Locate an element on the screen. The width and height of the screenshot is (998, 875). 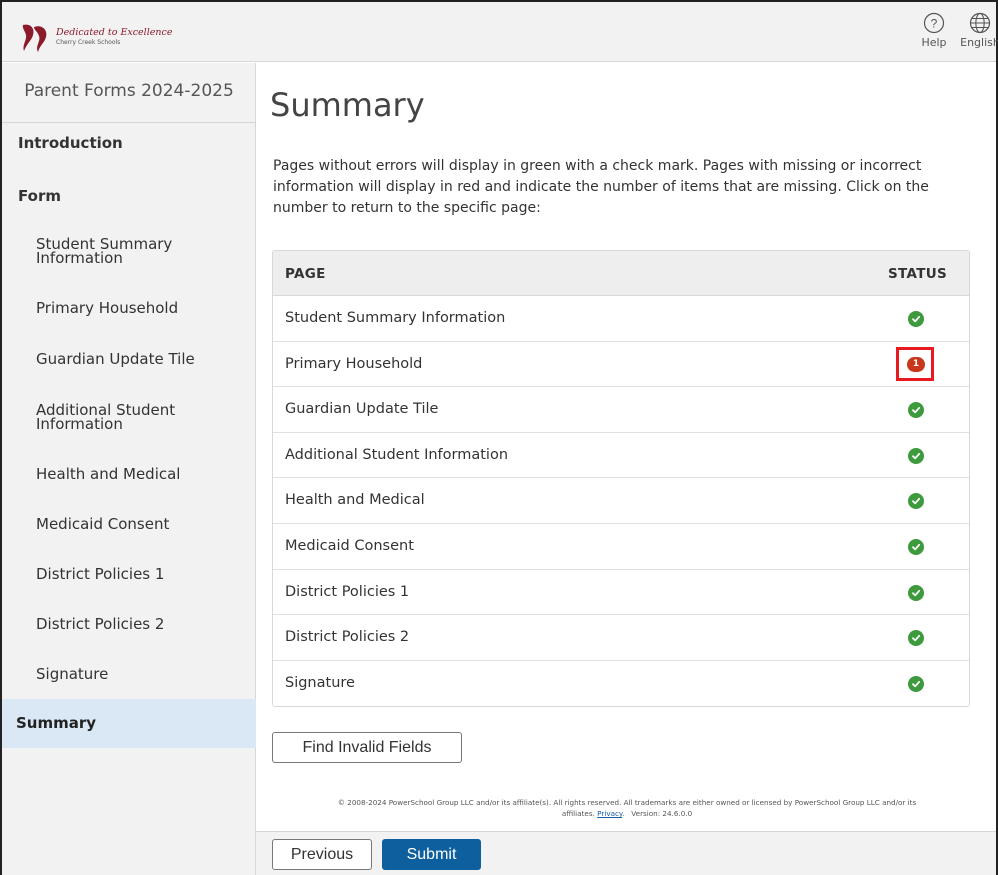
sidebar-item-introduction: Introduction is located at coordinates (137, 143).